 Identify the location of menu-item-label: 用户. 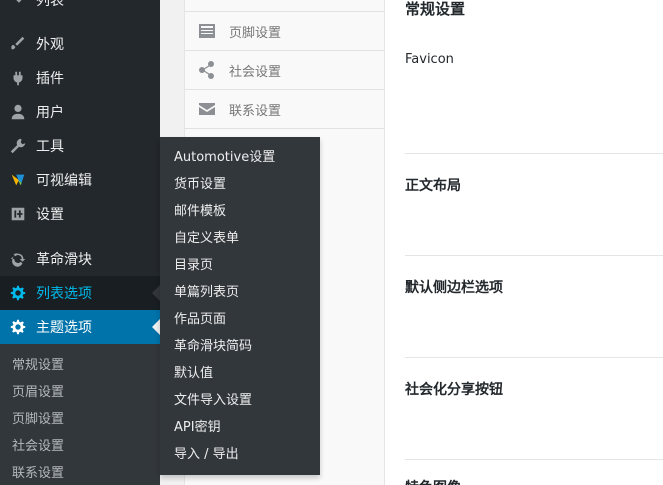
(50, 113).